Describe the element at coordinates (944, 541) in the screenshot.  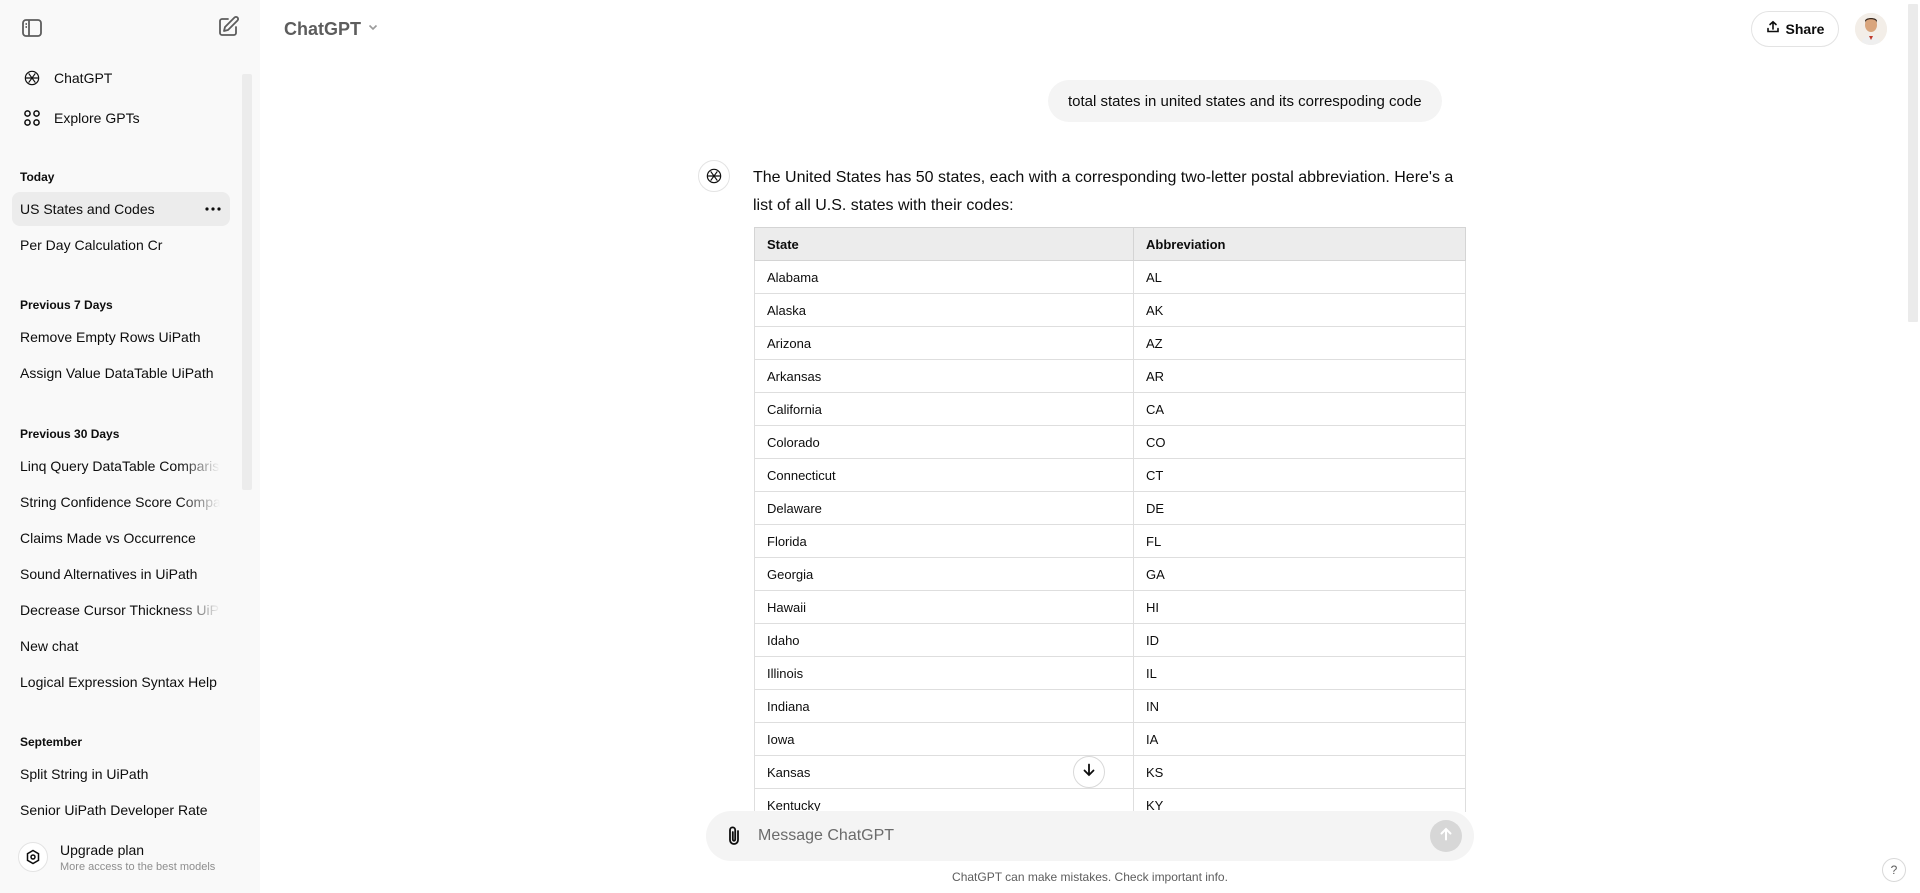
I see `state-cell: Florida` at that location.